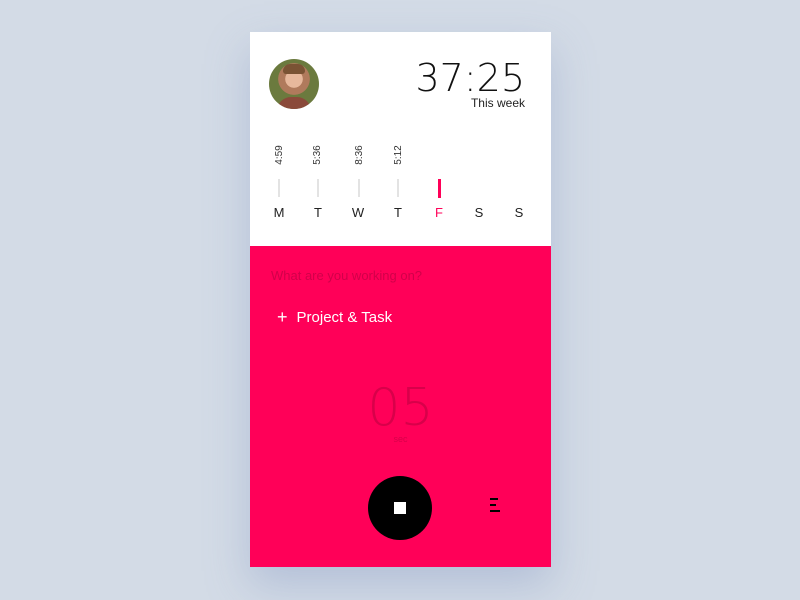 The height and width of the screenshot is (600, 800). What do you see at coordinates (317, 155) in the screenshot?
I see `day-value-tue: 5:36` at bounding box center [317, 155].